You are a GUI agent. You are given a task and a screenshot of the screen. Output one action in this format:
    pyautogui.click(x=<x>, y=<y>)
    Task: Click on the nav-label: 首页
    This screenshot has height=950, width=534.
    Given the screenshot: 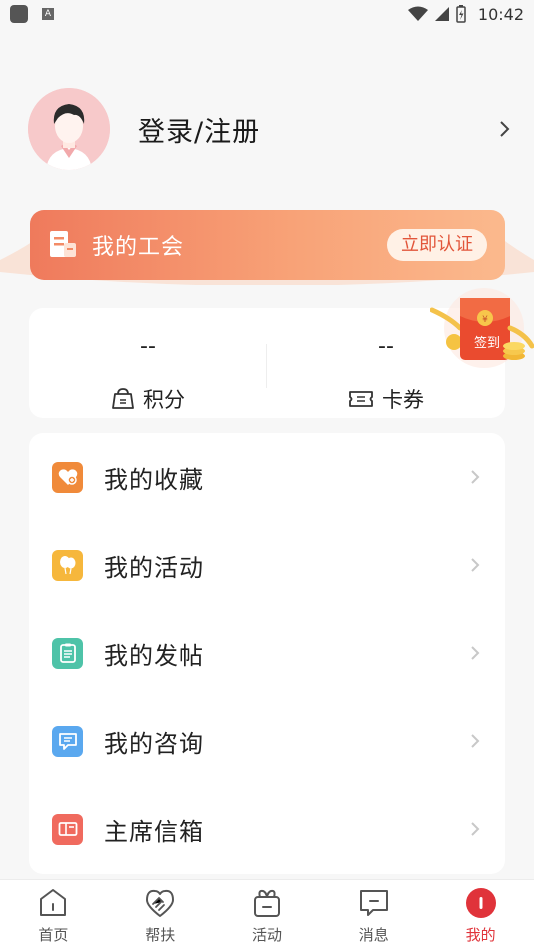 What is the action you would take?
    pyautogui.click(x=53, y=935)
    